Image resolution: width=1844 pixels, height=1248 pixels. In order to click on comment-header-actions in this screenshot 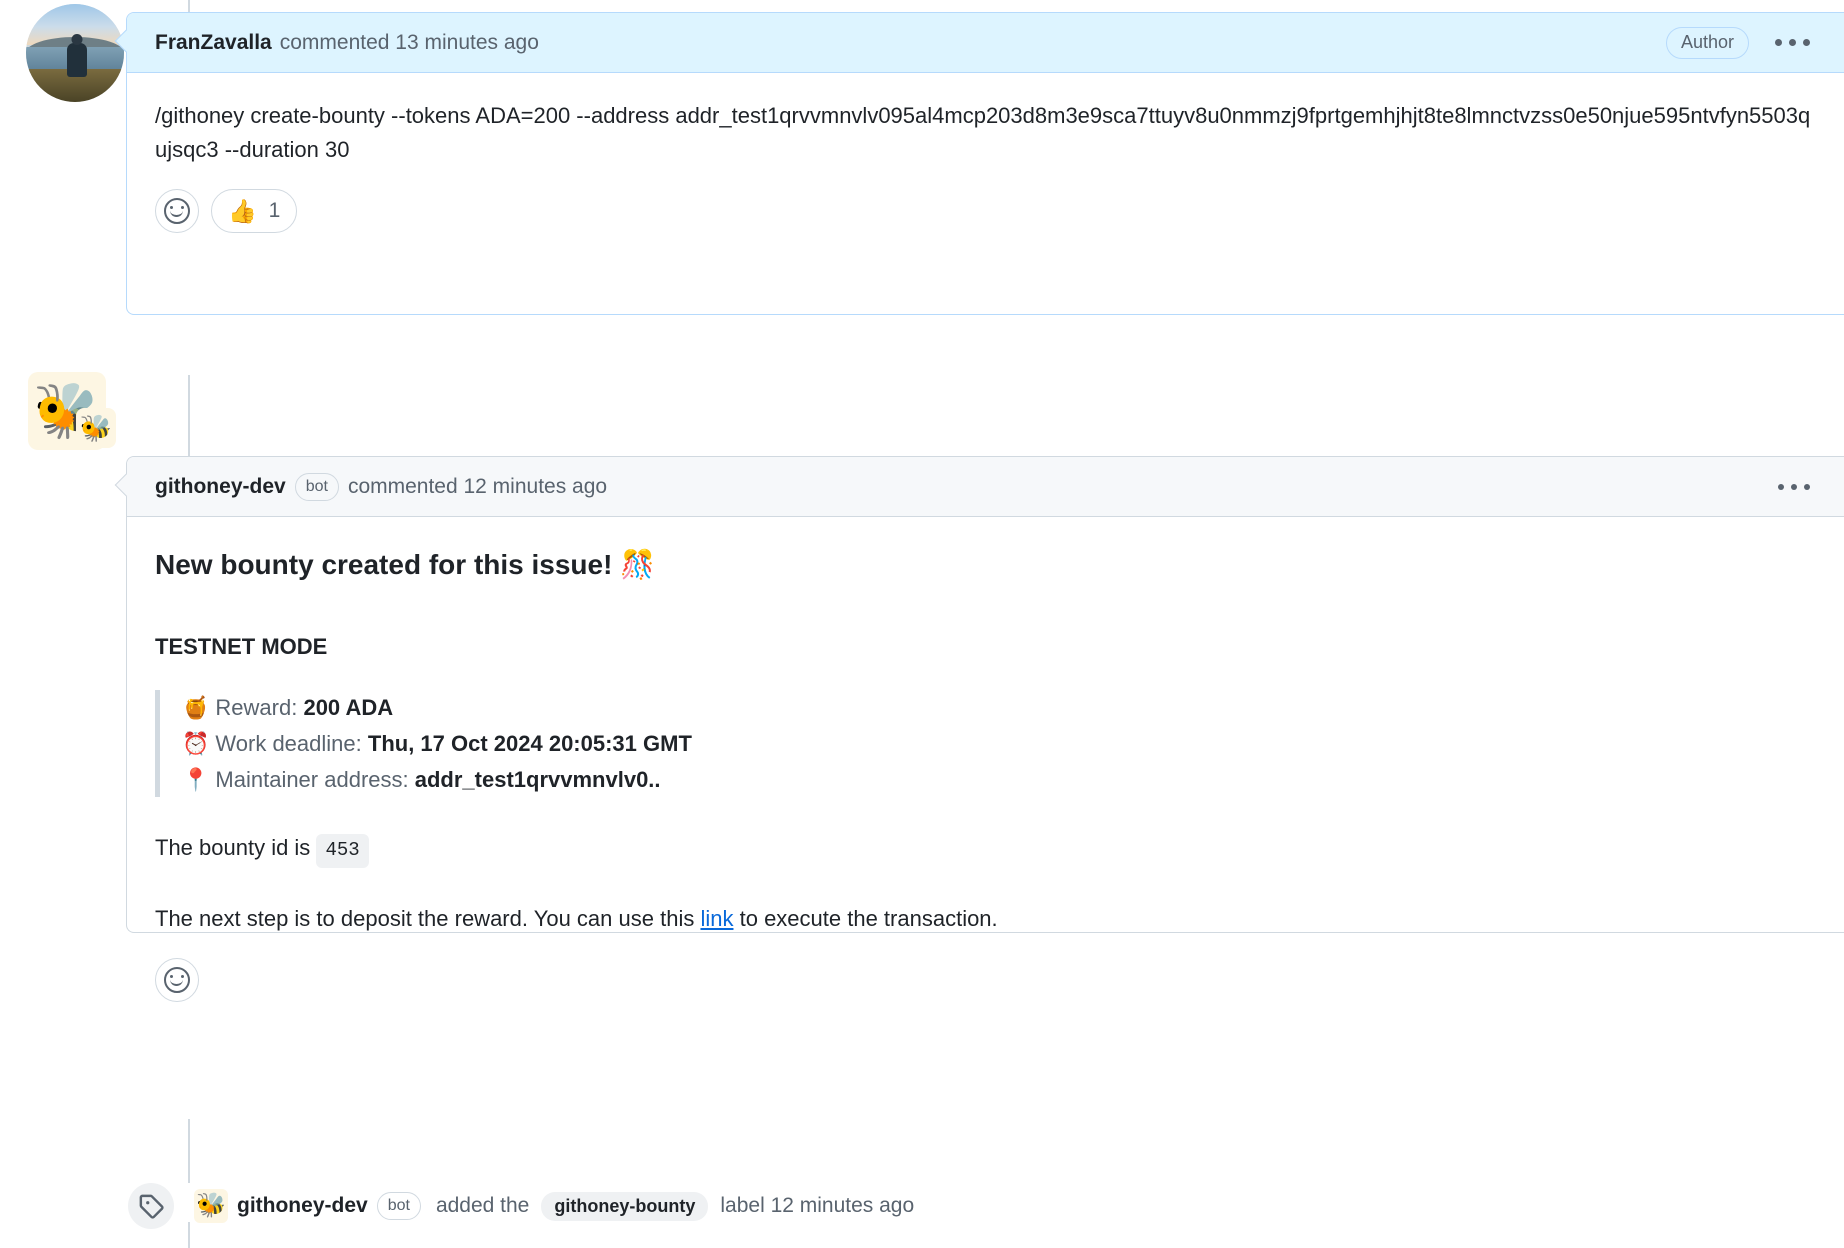, I will do `click(1794, 487)`.